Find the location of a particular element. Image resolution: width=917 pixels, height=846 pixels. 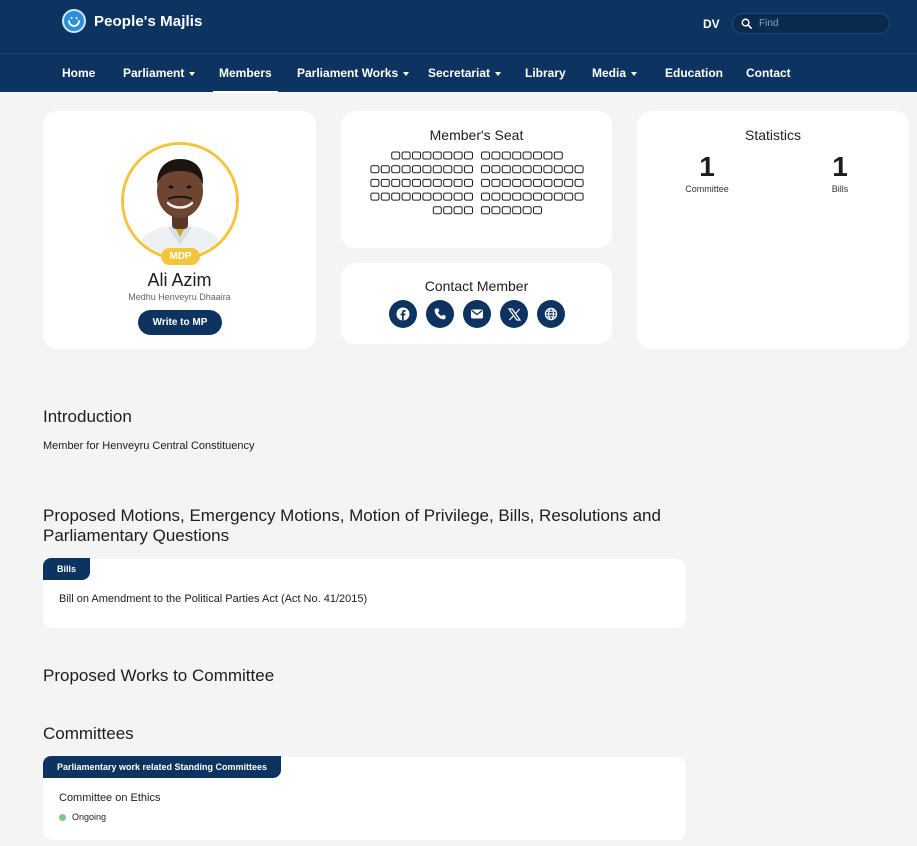

introduction-text: Member for Henveyru Central Constituency is located at coordinates (149, 446).